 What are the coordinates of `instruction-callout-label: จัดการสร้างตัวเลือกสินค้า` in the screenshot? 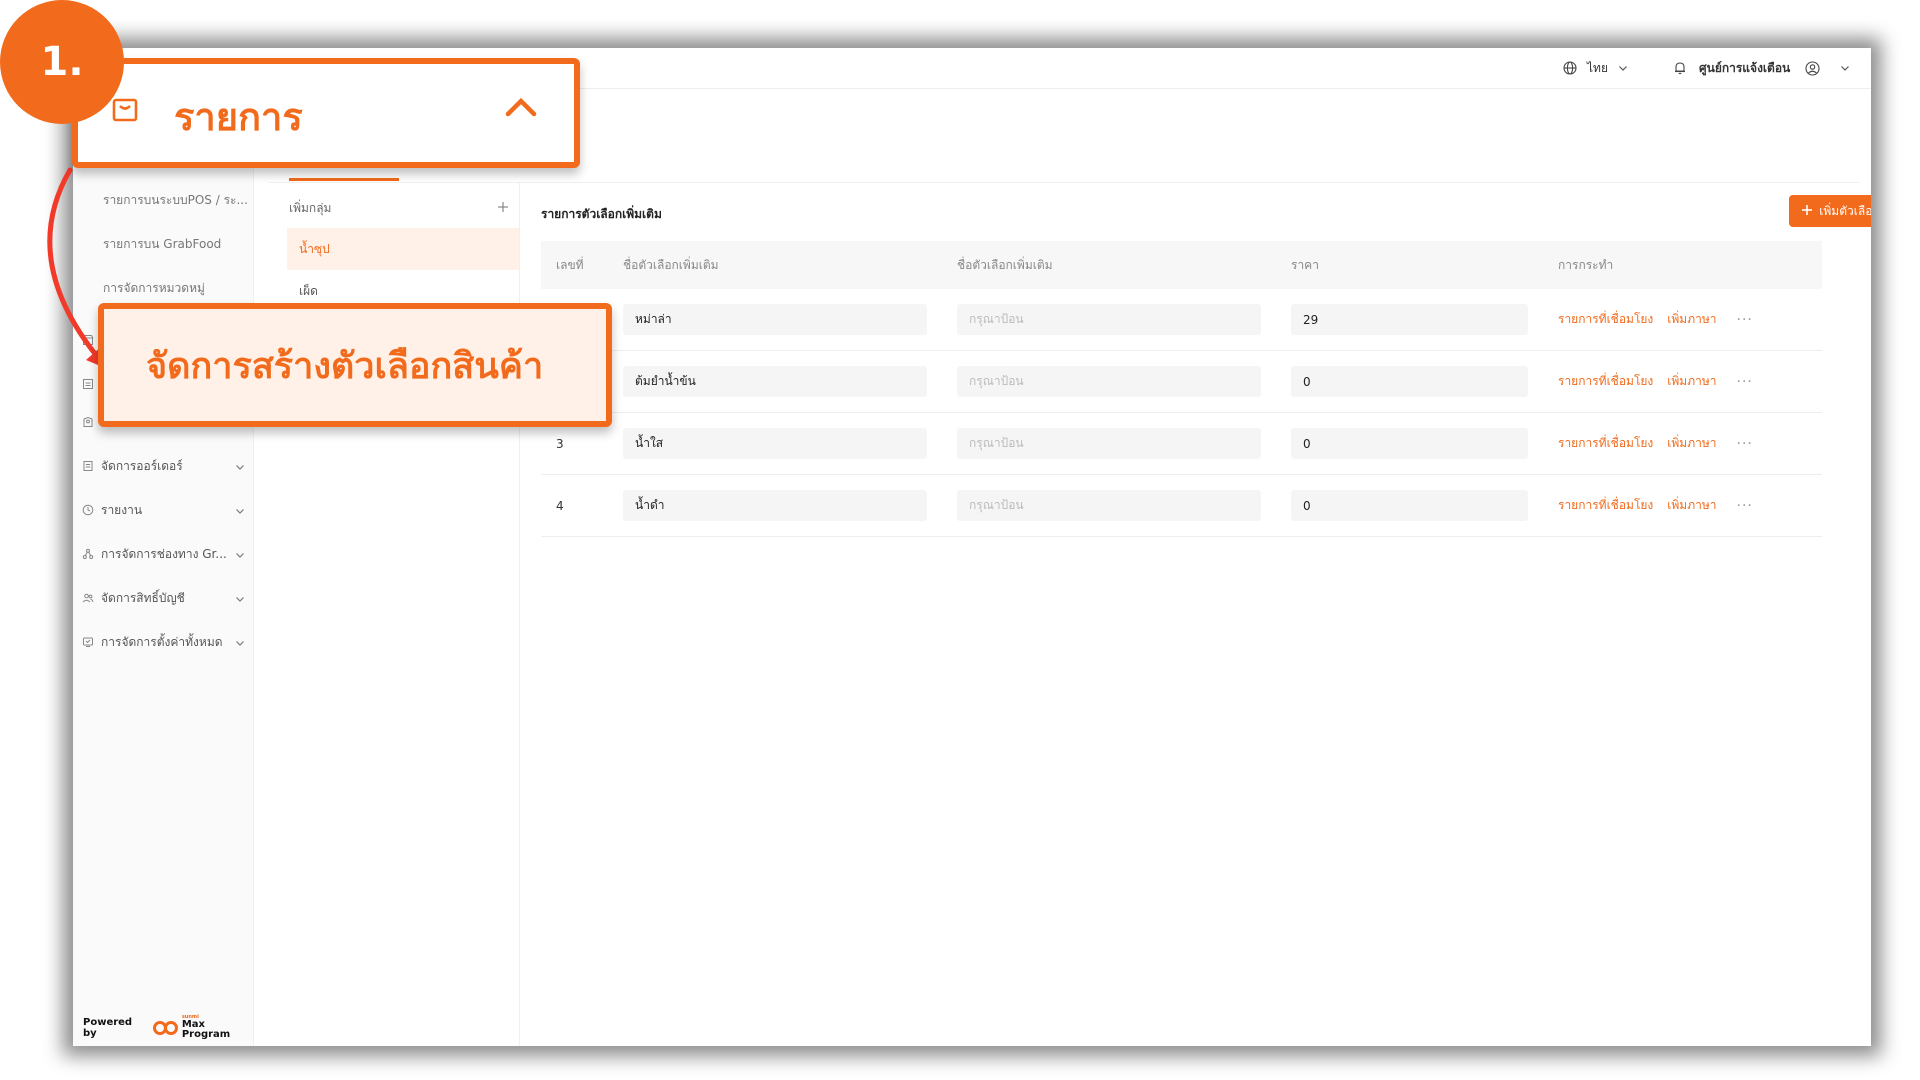 It's located at (345, 366).